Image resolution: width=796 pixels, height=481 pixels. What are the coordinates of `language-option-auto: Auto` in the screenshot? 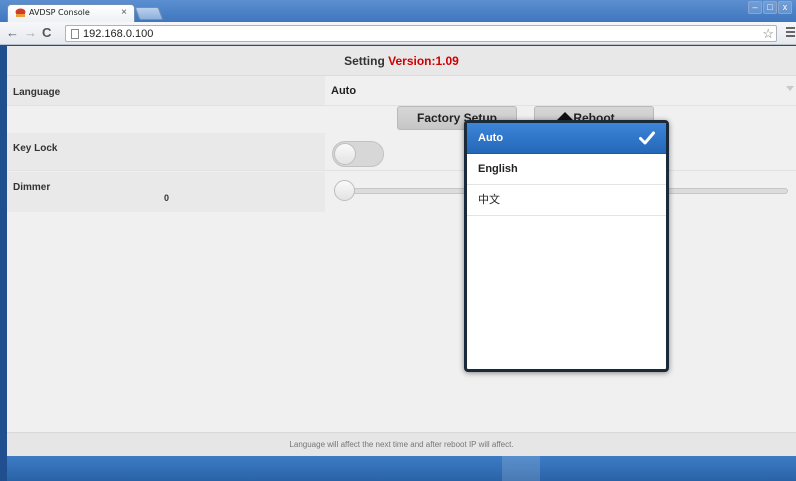 It's located at (566, 138).